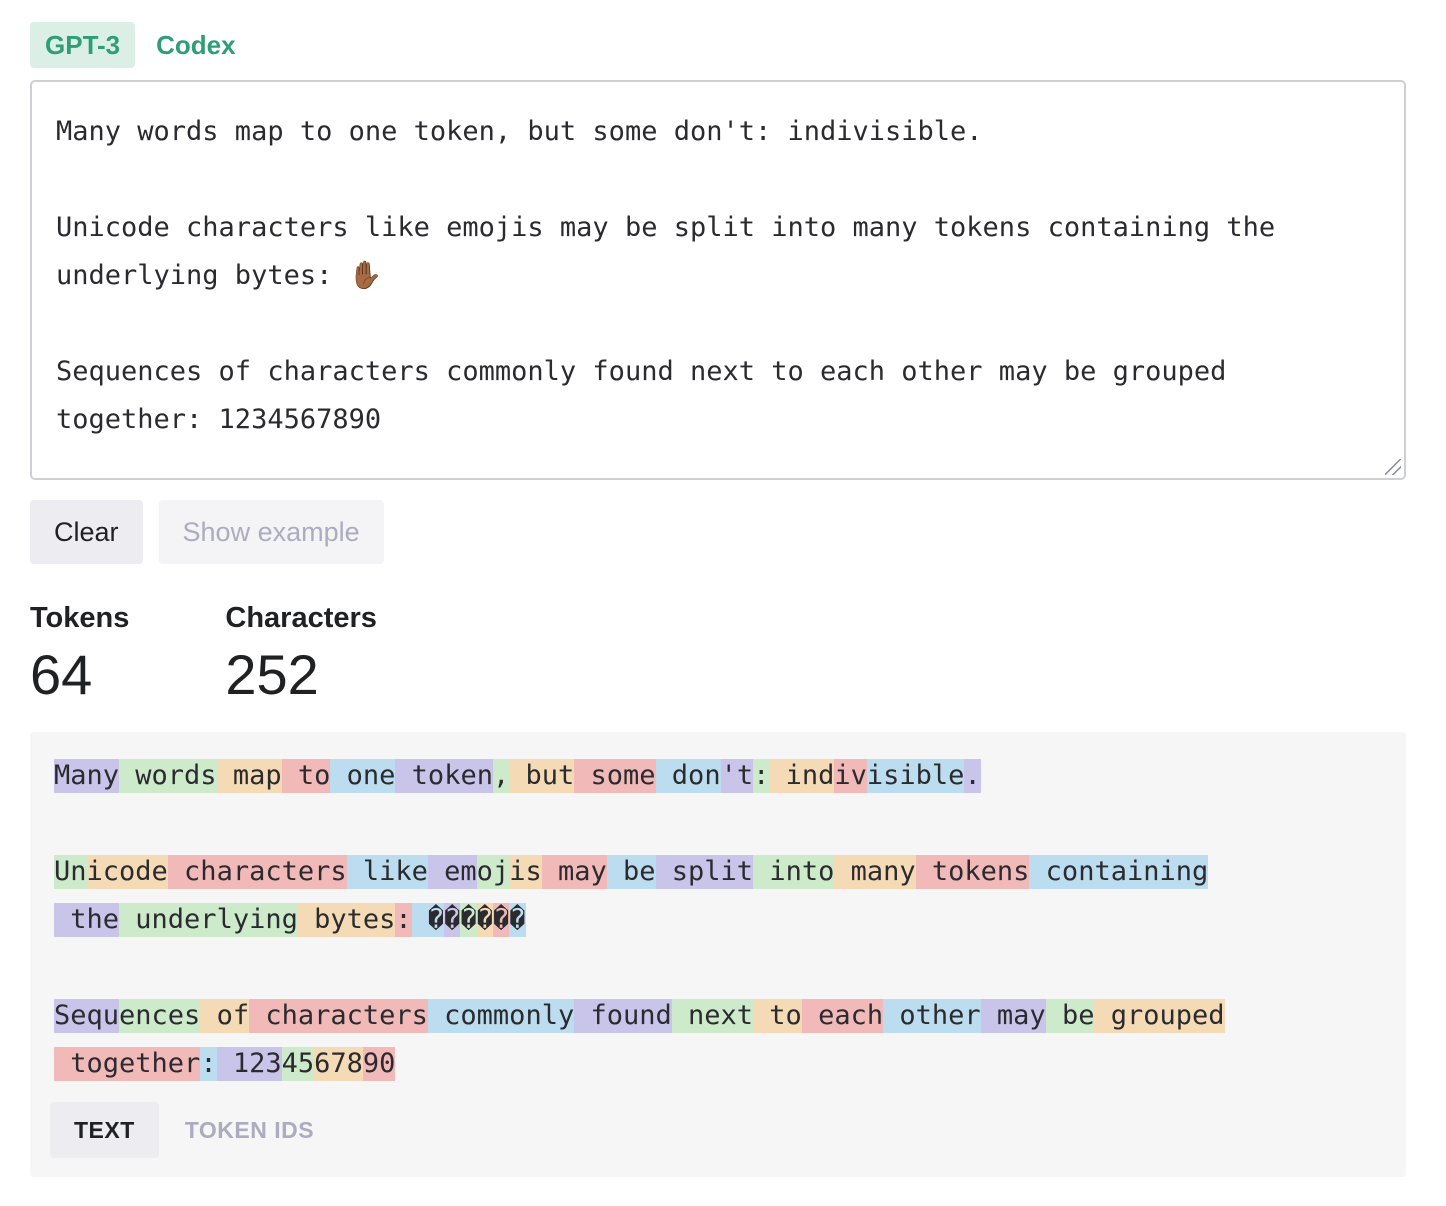 This screenshot has height=1206, width=1446. I want to click on resize-handle-icon, so click(1393, 467).